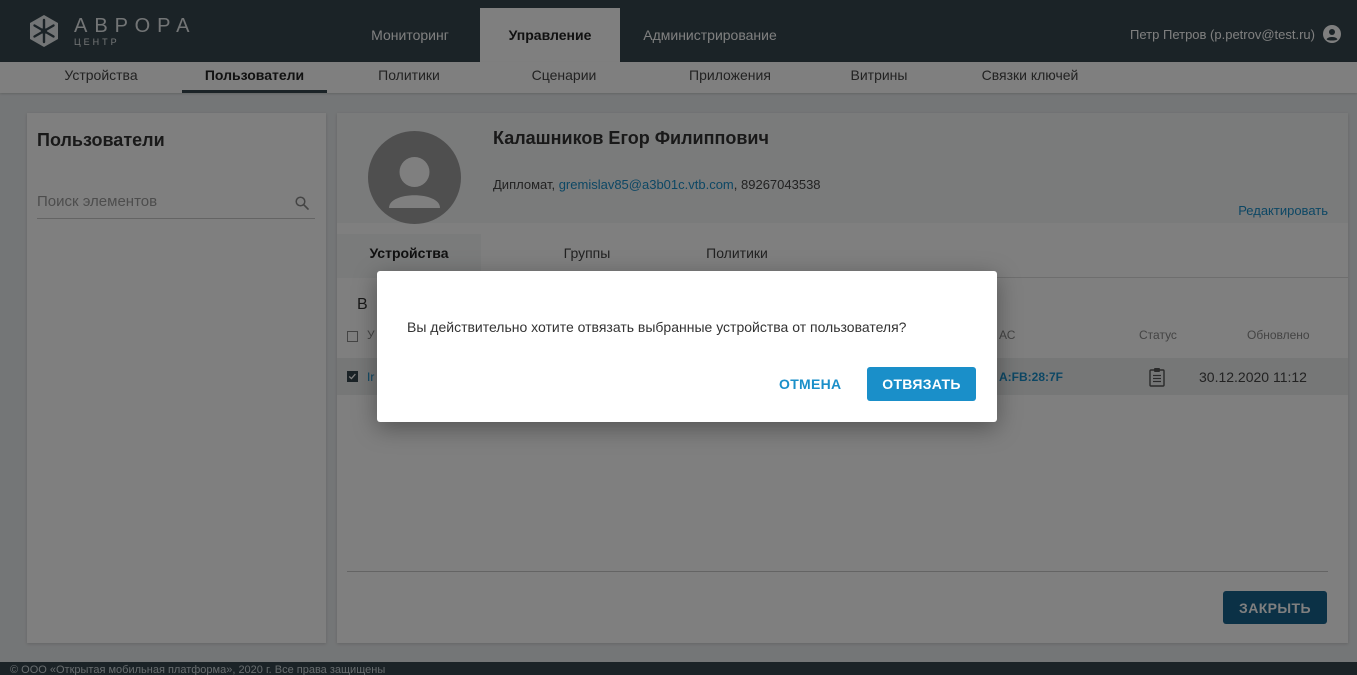 The height and width of the screenshot is (675, 1357). I want to click on unlink-button: ОТВЯЗАТЬ, so click(921, 384).